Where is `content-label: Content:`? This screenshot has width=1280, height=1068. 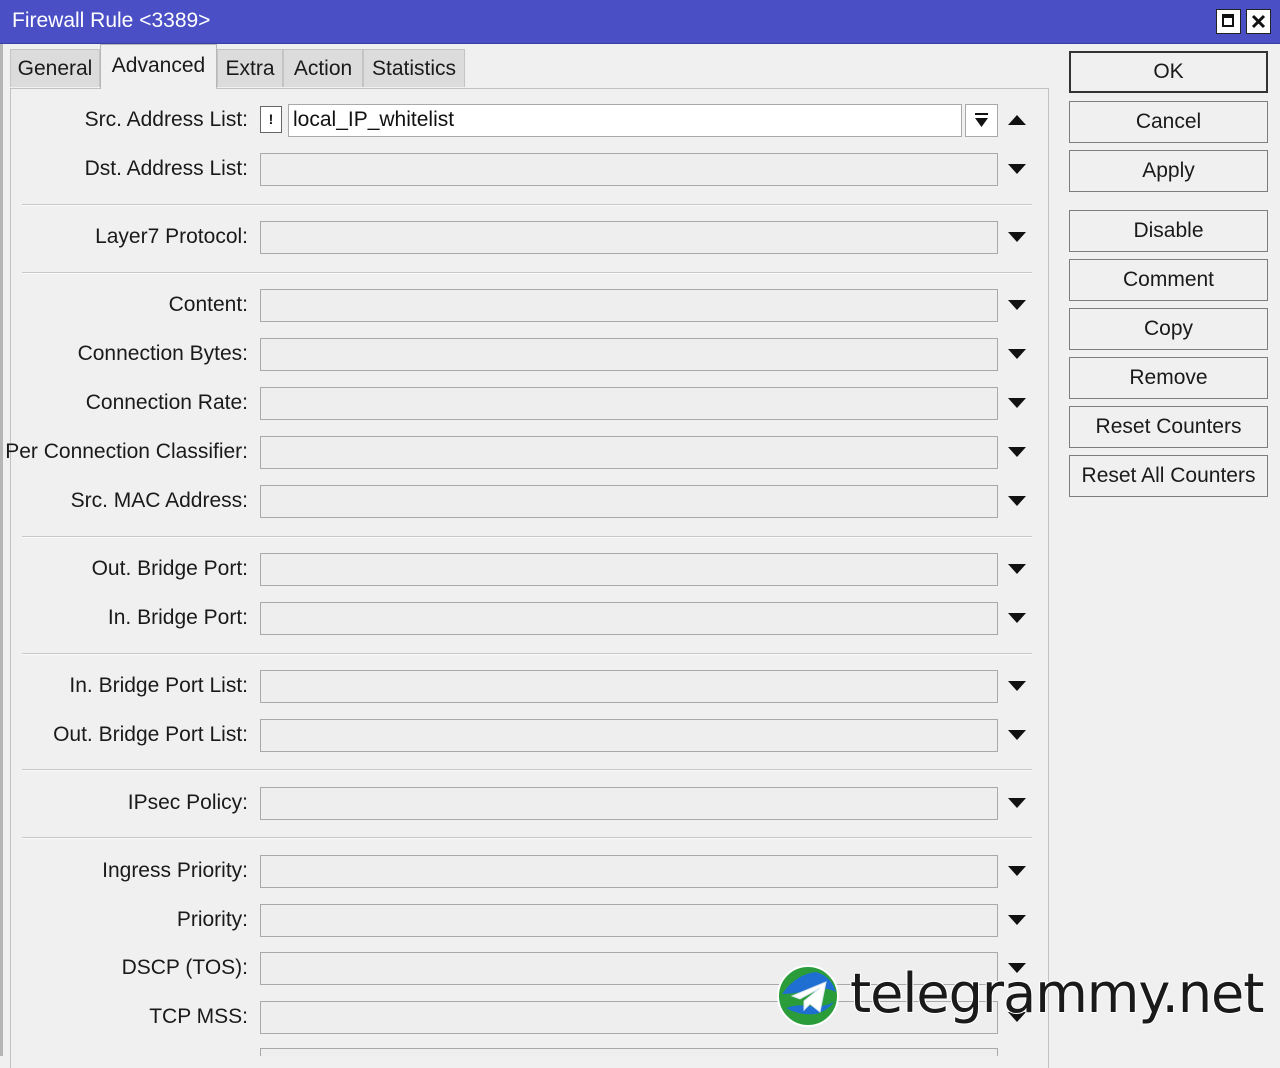
content-label: Content: is located at coordinates (208, 304).